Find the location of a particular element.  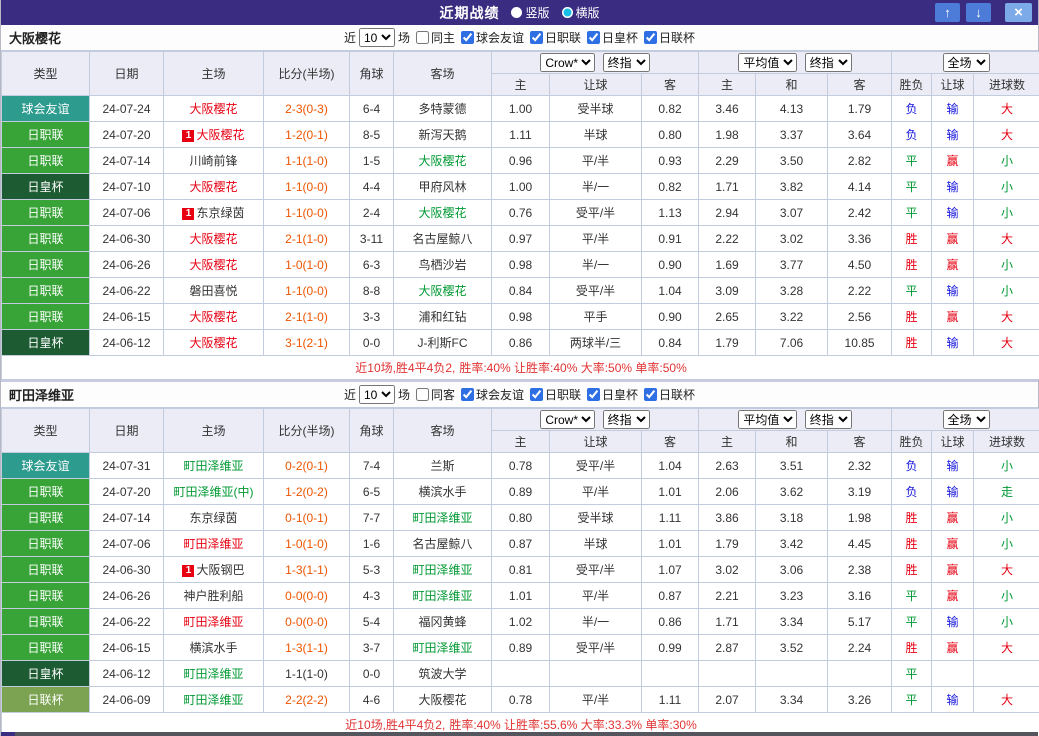

home-team-name: 町田泽维亚(中) is located at coordinates (214, 492).